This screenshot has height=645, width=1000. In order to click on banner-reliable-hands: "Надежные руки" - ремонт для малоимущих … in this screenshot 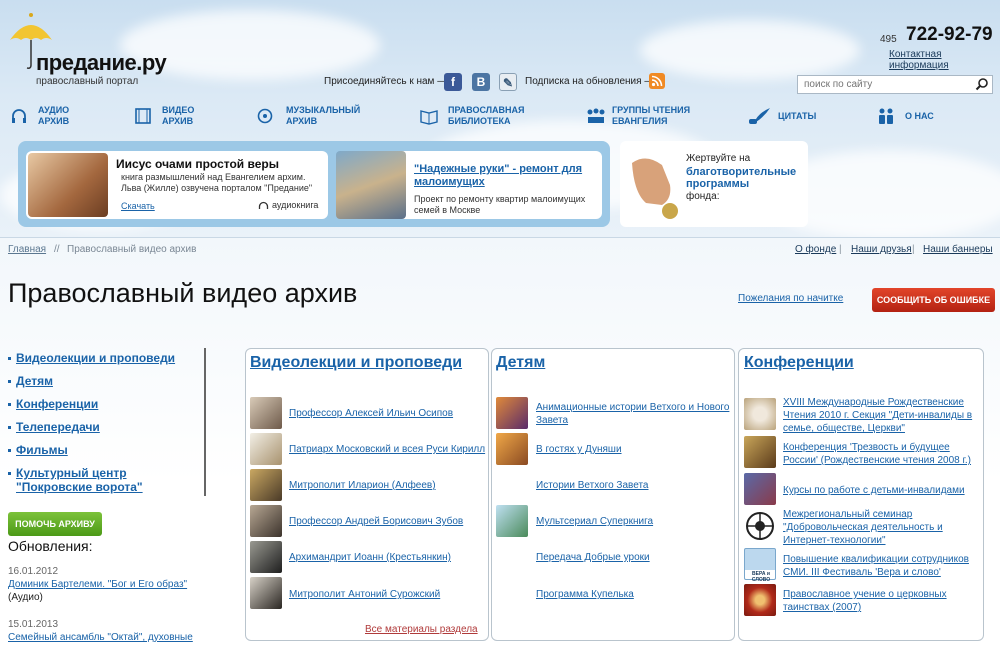, I will do `click(469, 185)`.